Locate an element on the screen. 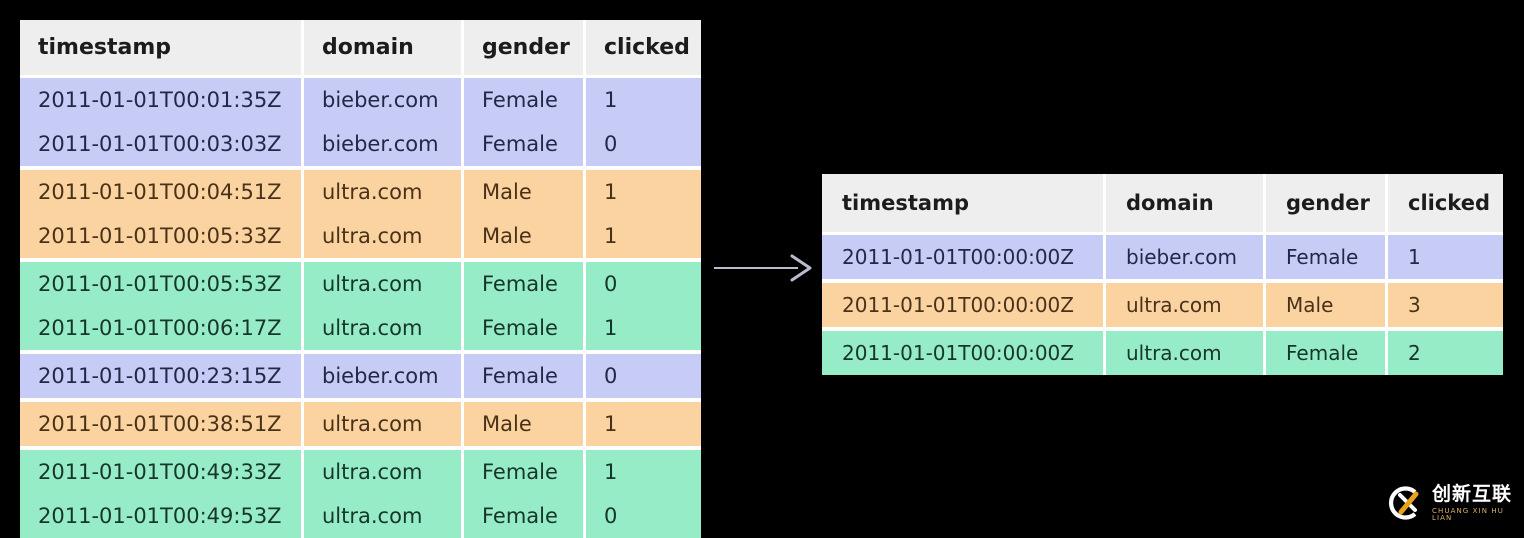  table-row: 2011-01-01T00:05:53Z ultra.com Female 0 is located at coordinates (360, 282).